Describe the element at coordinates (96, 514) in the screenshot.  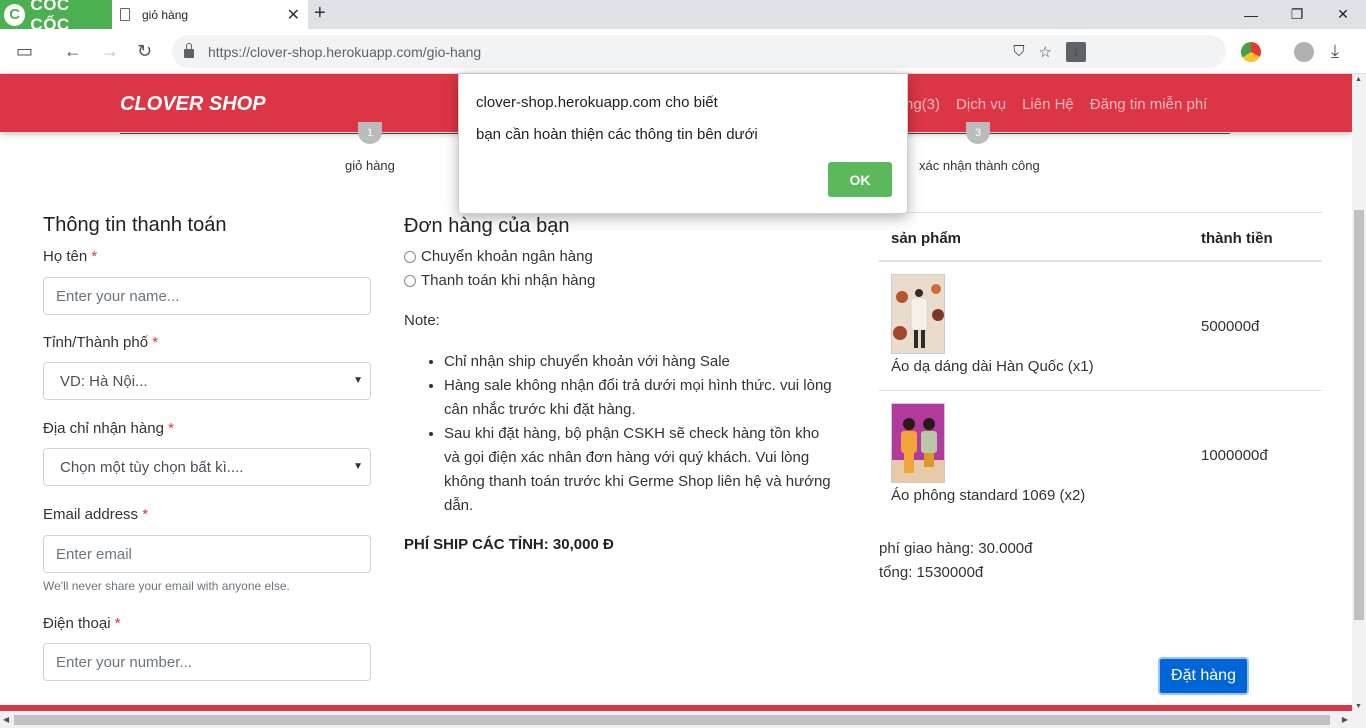
I see `email-label: Email address *` at that location.